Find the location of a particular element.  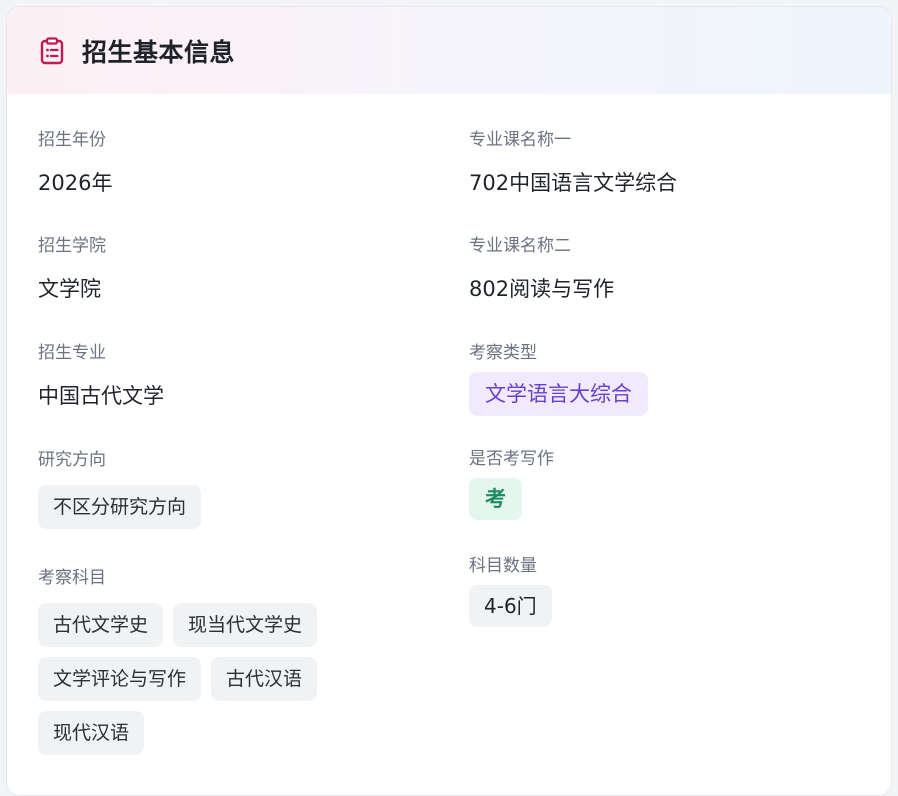

field-exam-type: 考察类型 文学语言大综合 is located at coordinates (558, 379).